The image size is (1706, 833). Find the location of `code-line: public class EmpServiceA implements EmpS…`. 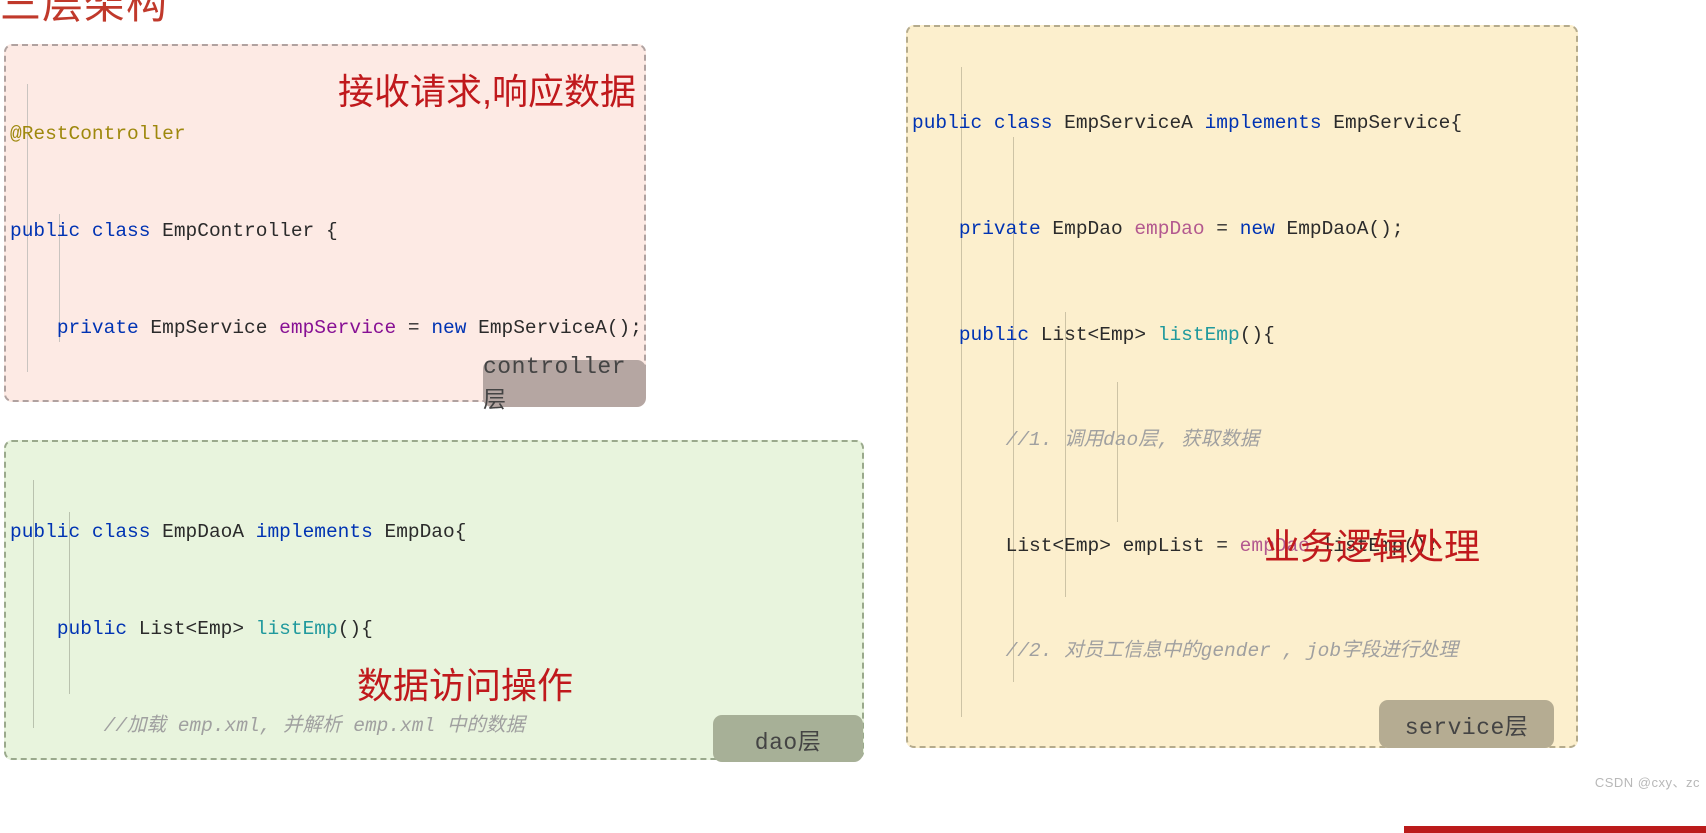

code-line: public class EmpServiceA implements EmpS… is located at coordinates (1187, 123).